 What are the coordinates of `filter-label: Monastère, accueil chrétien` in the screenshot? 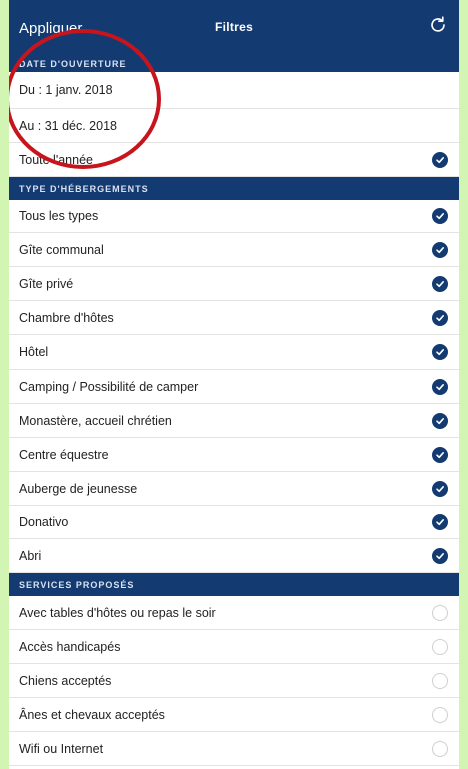 It's located at (95, 420).